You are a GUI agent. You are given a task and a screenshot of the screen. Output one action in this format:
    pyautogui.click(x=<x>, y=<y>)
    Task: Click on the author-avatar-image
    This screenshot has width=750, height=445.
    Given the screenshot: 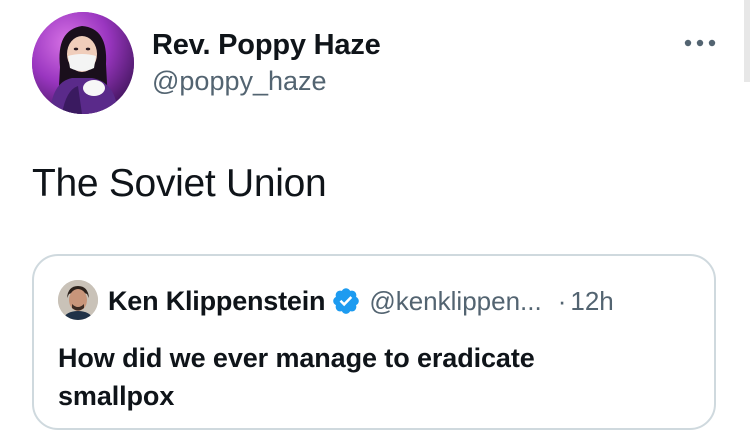 What is the action you would take?
    pyautogui.click(x=83, y=63)
    